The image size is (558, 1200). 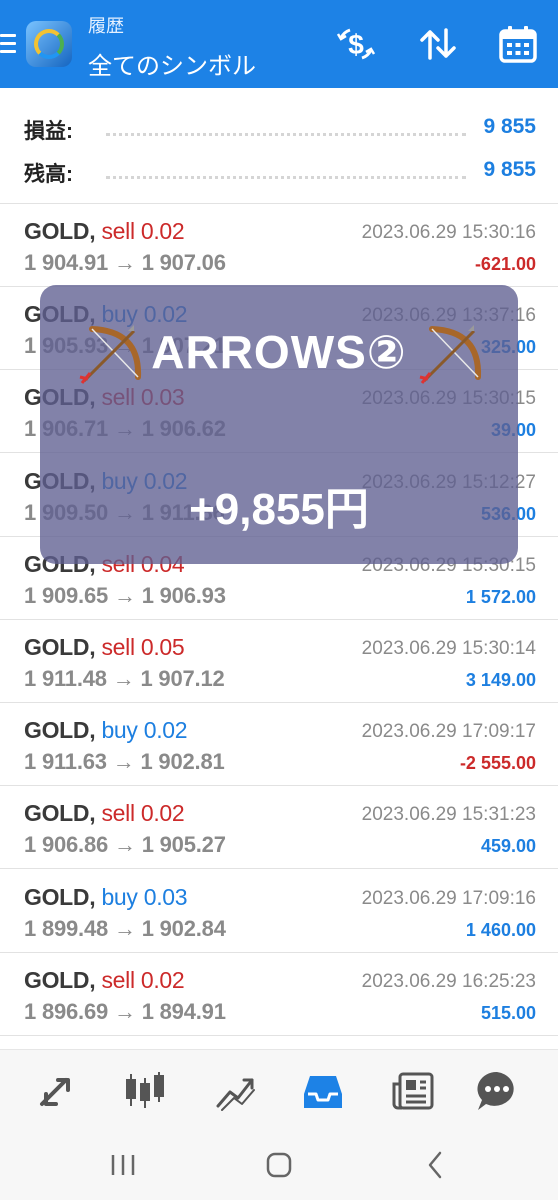 What do you see at coordinates (508, 1012) in the screenshot?
I see `trade-profit: 515.00` at bounding box center [508, 1012].